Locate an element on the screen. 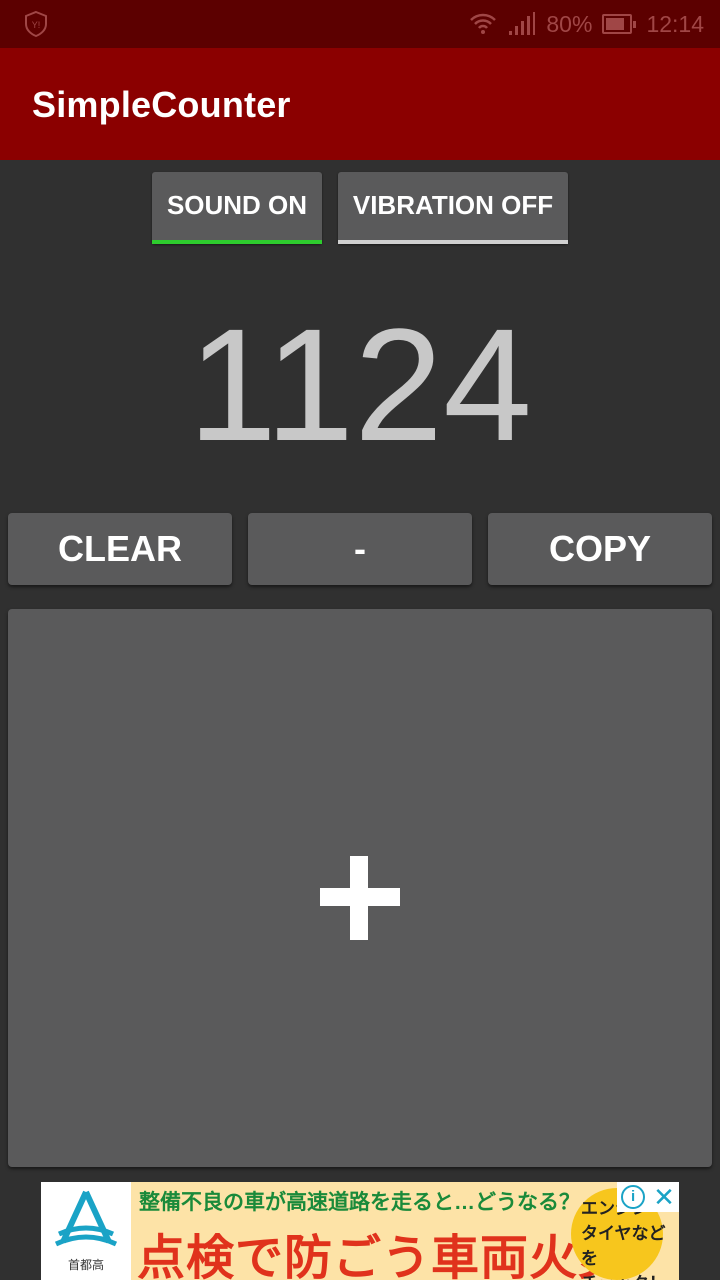 This screenshot has height=1280, width=720. ad-main-text: 点検で防ごう車両火災 is located at coordinates (382, 1256).